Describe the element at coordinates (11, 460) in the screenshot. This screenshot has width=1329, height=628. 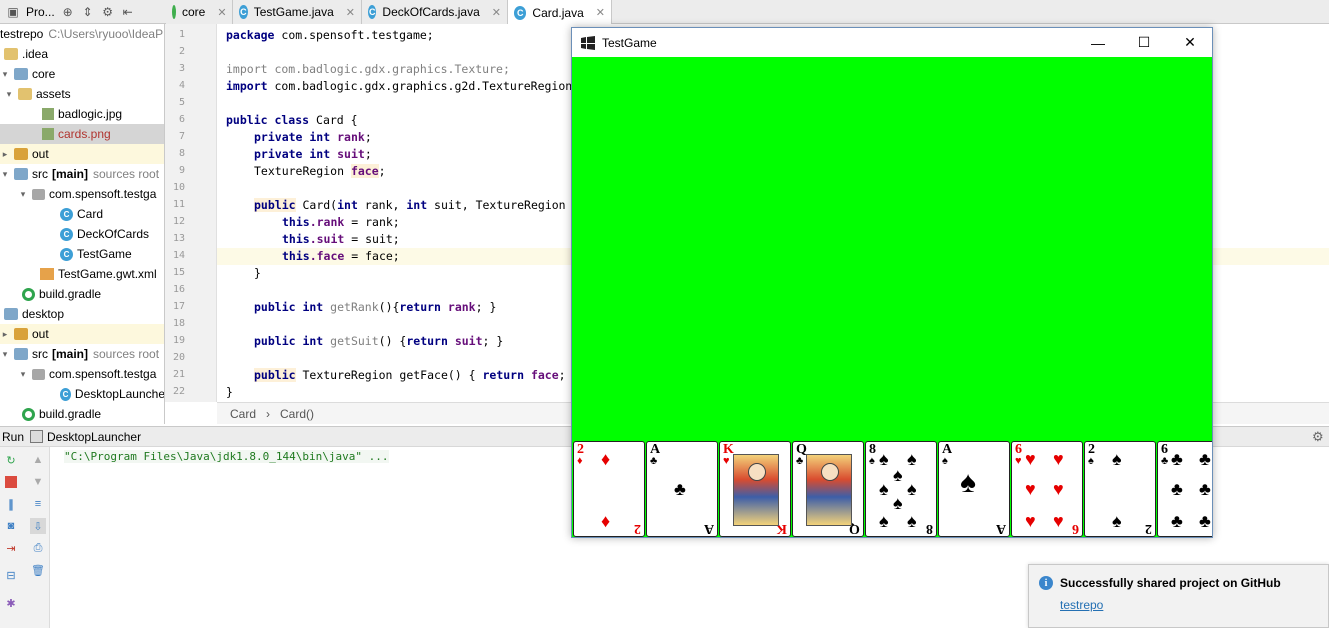
I see `rerun-icon: ↻` at that location.